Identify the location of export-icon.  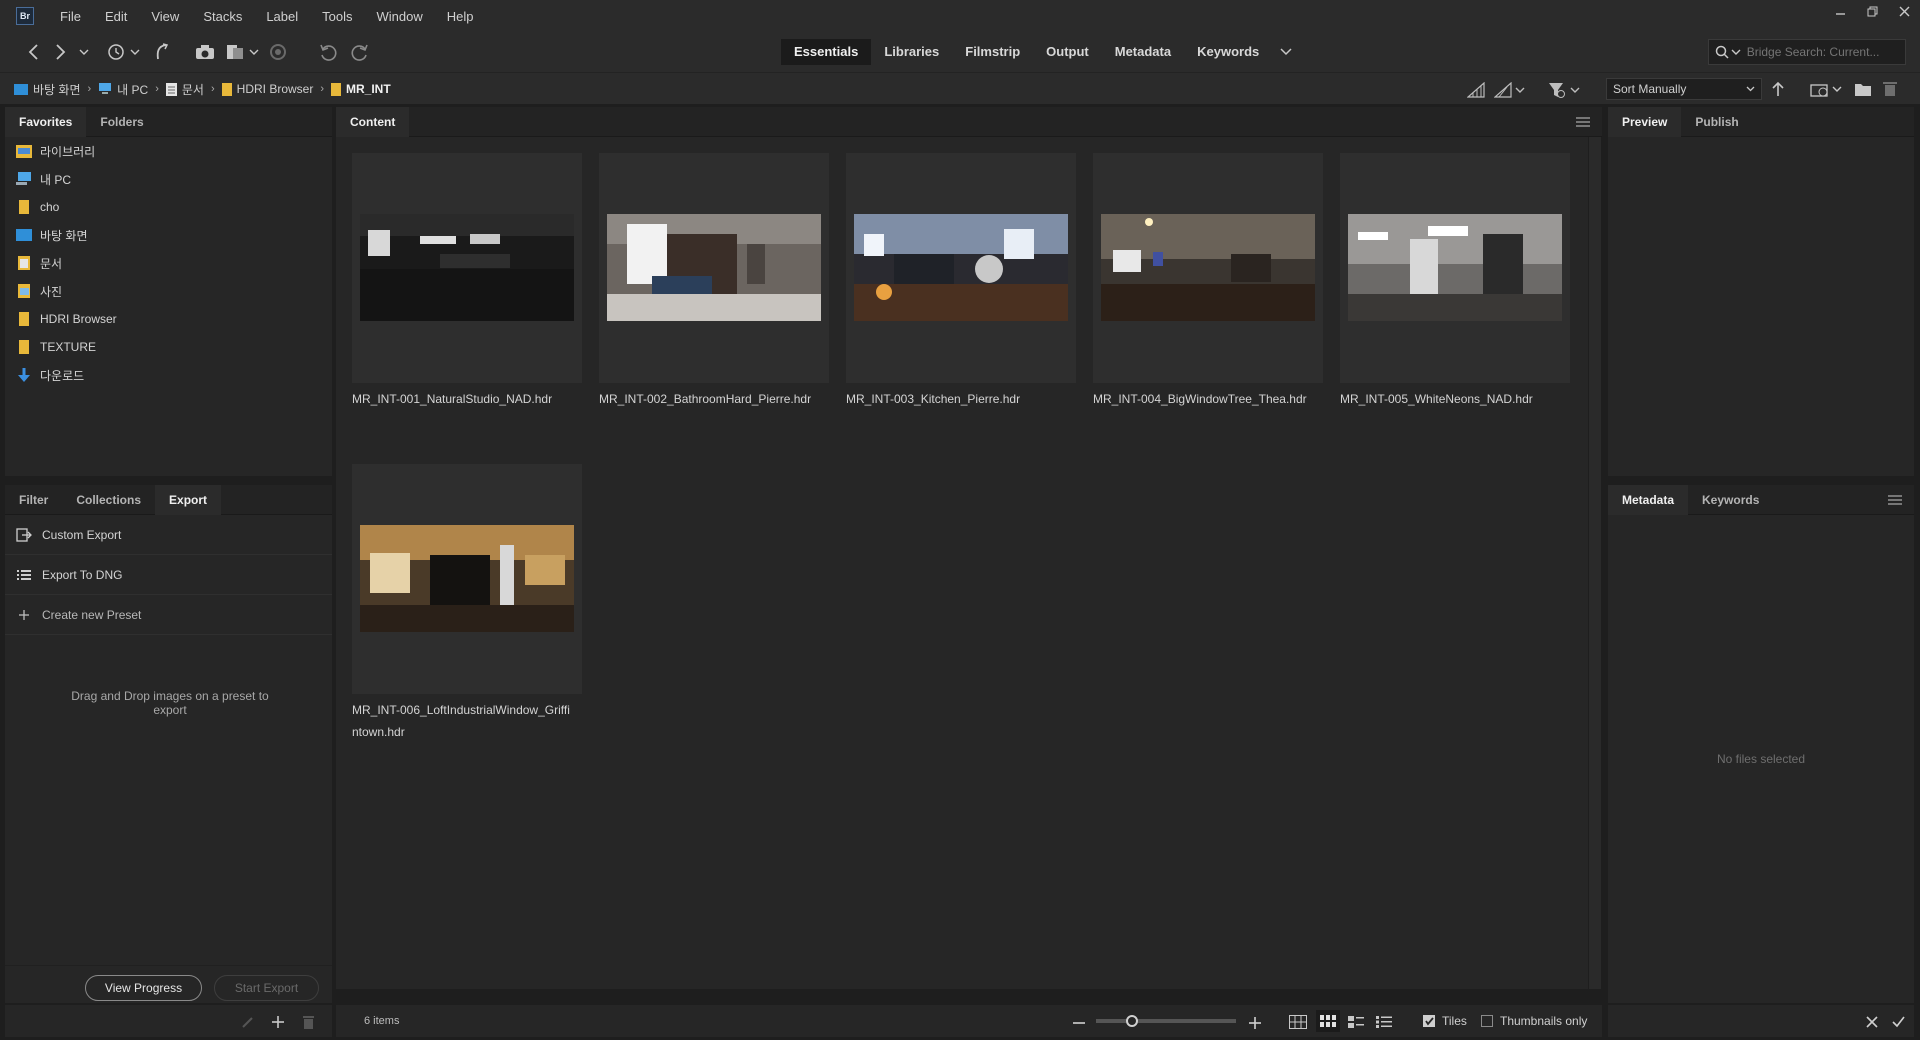
(24, 534).